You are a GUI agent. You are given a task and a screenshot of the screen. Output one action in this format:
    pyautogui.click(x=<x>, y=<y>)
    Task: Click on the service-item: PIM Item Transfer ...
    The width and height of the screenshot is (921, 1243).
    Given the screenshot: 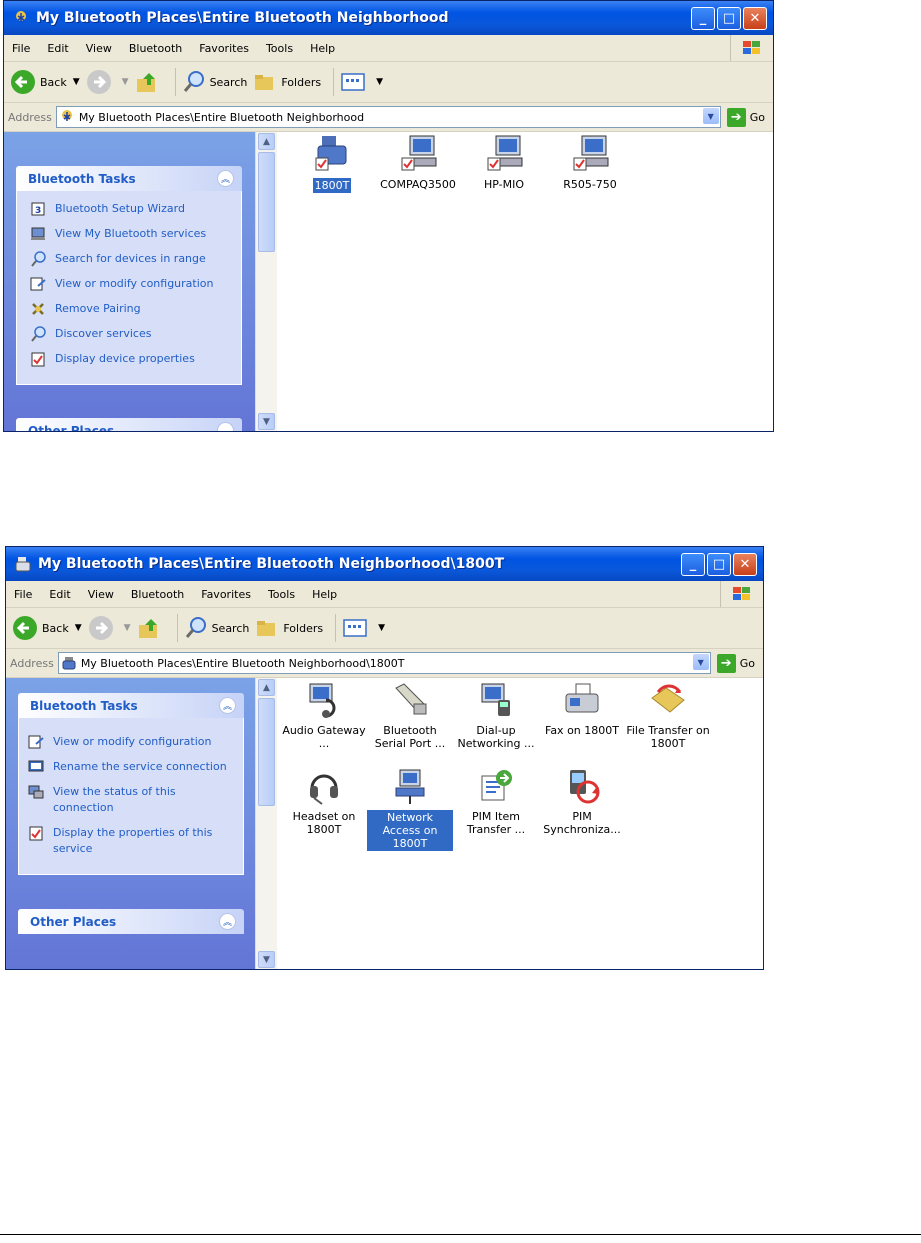 What is the action you would take?
    pyautogui.click(x=496, y=801)
    